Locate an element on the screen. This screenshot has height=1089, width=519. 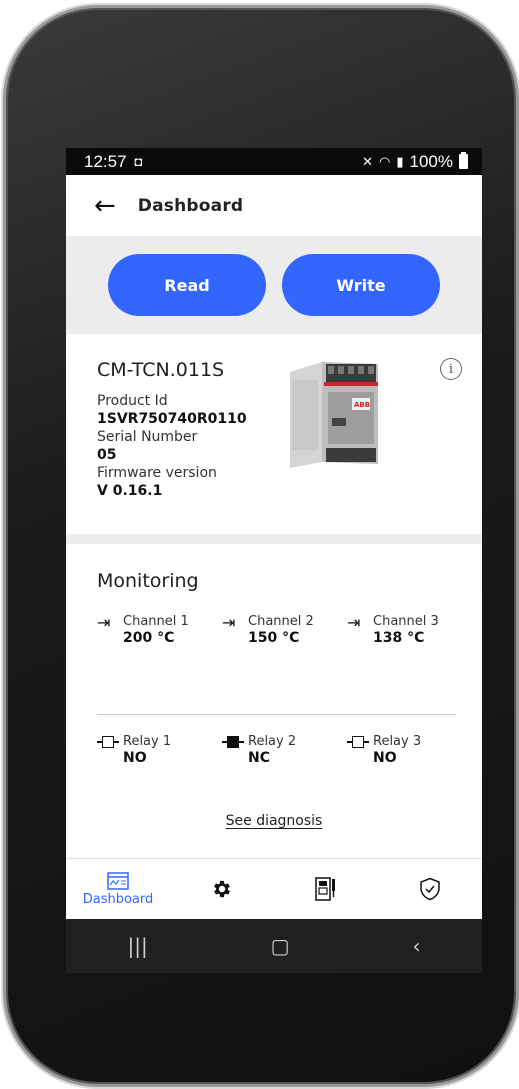
bottom-nav: Dashboard is located at coordinates (274, 888).